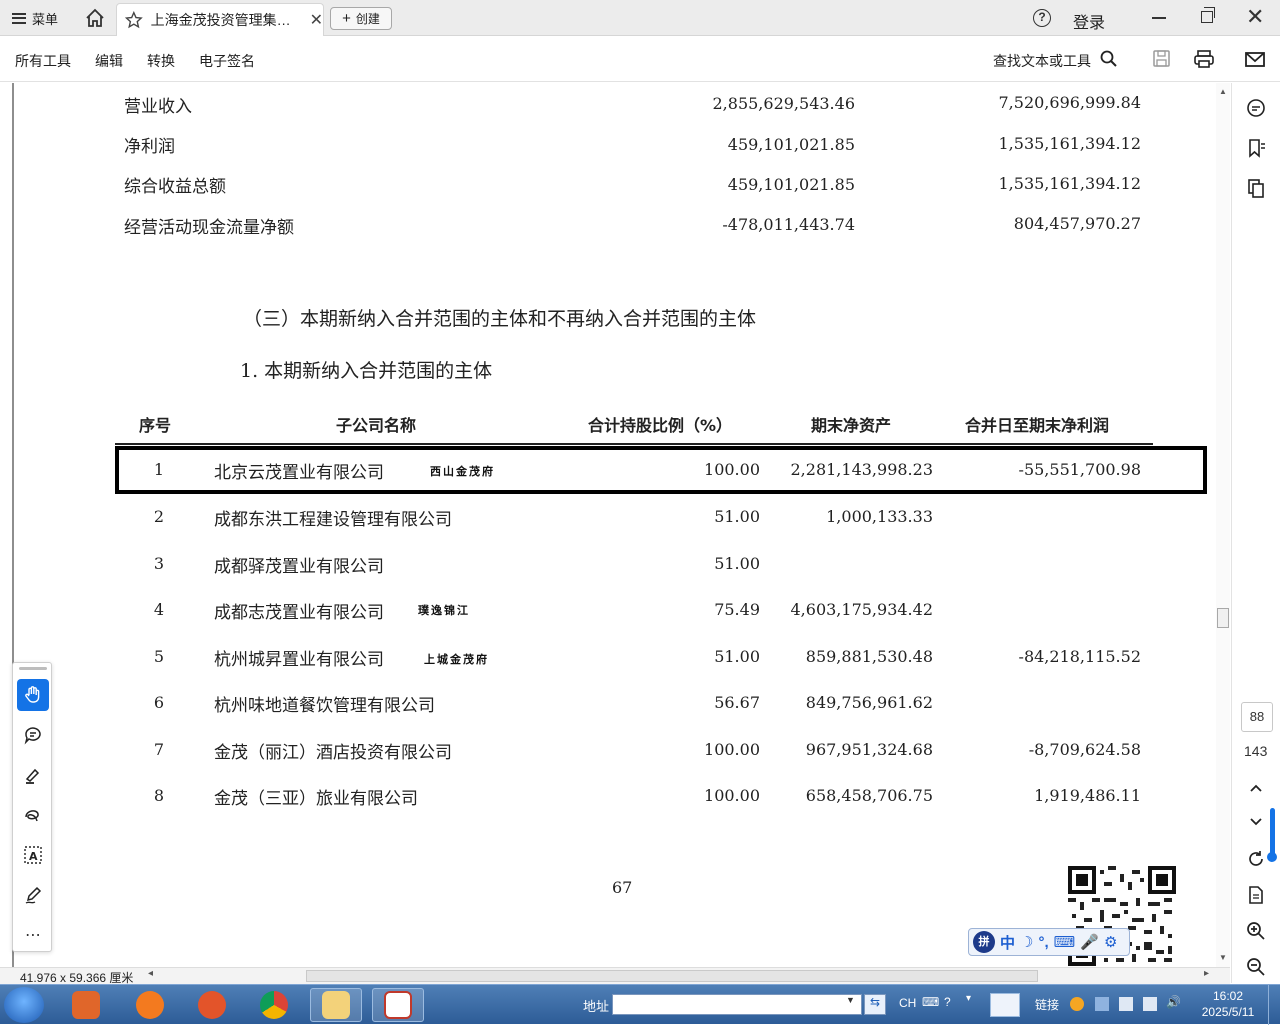  Describe the element at coordinates (109, 61) in the screenshot. I see `menu-edit: 编辑` at that location.